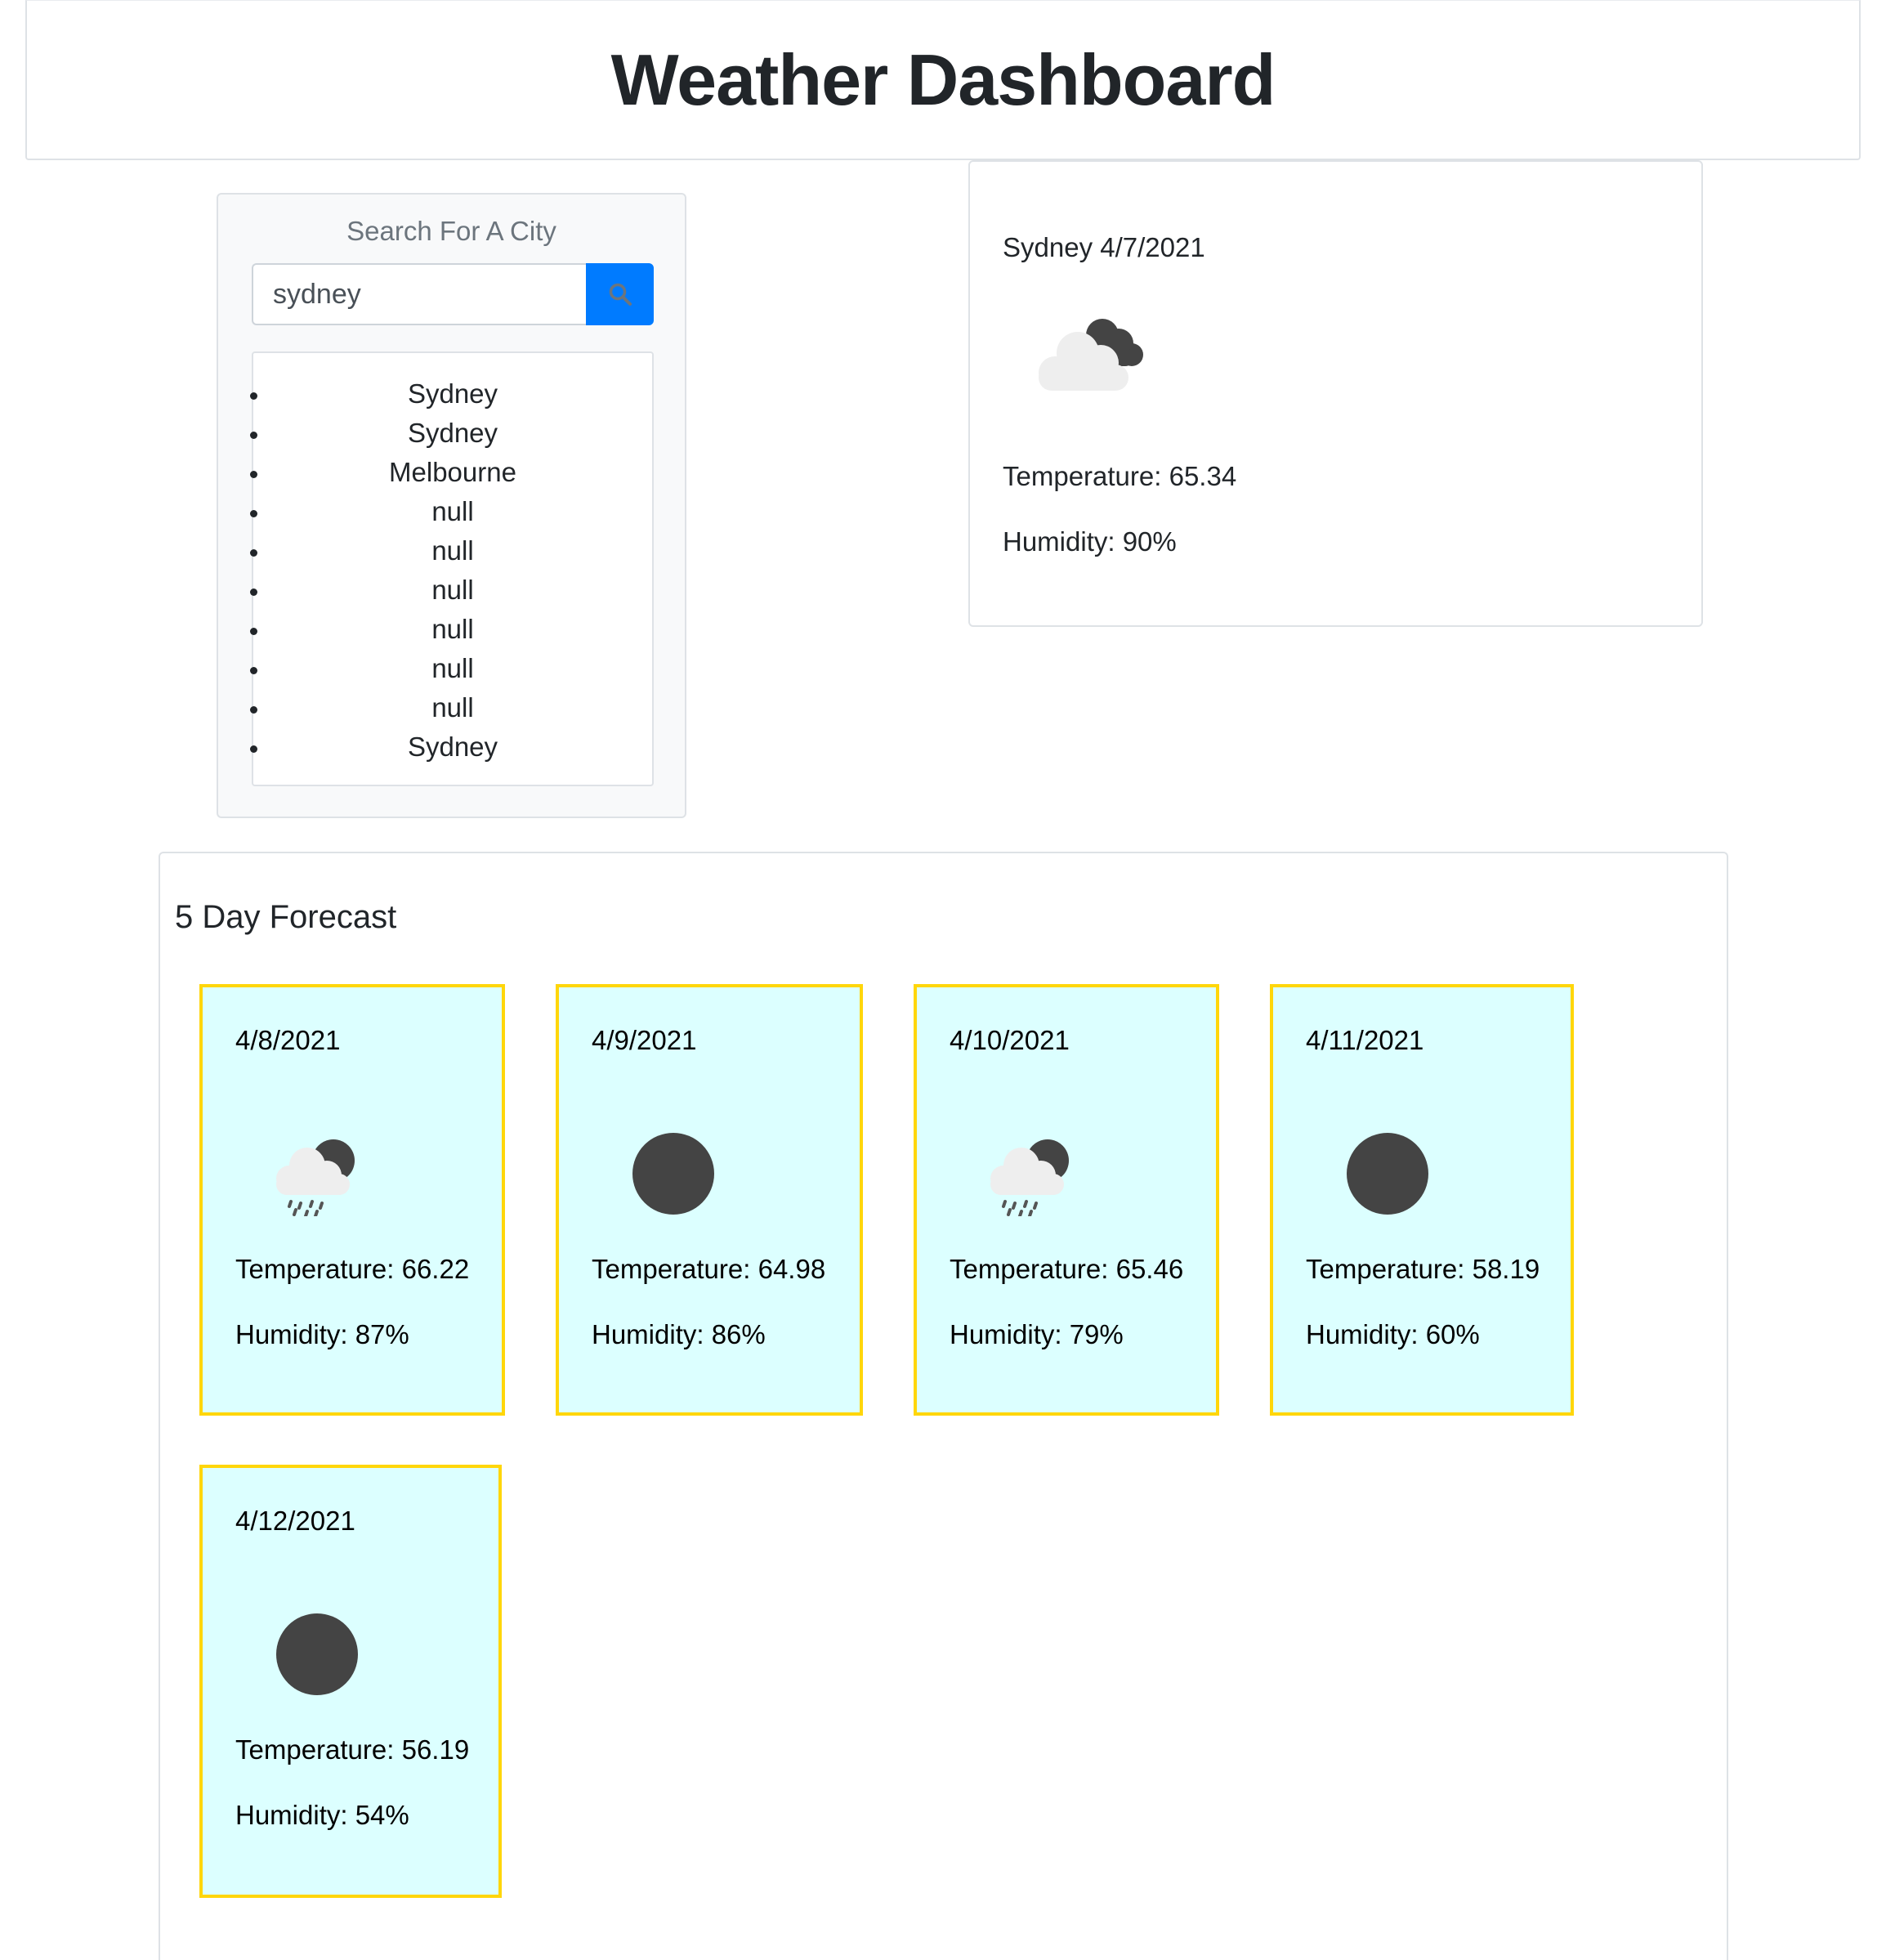 This screenshot has height=1960, width=1886. I want to click on forecast-title: 5 Day Forecast, so click(286, 917).